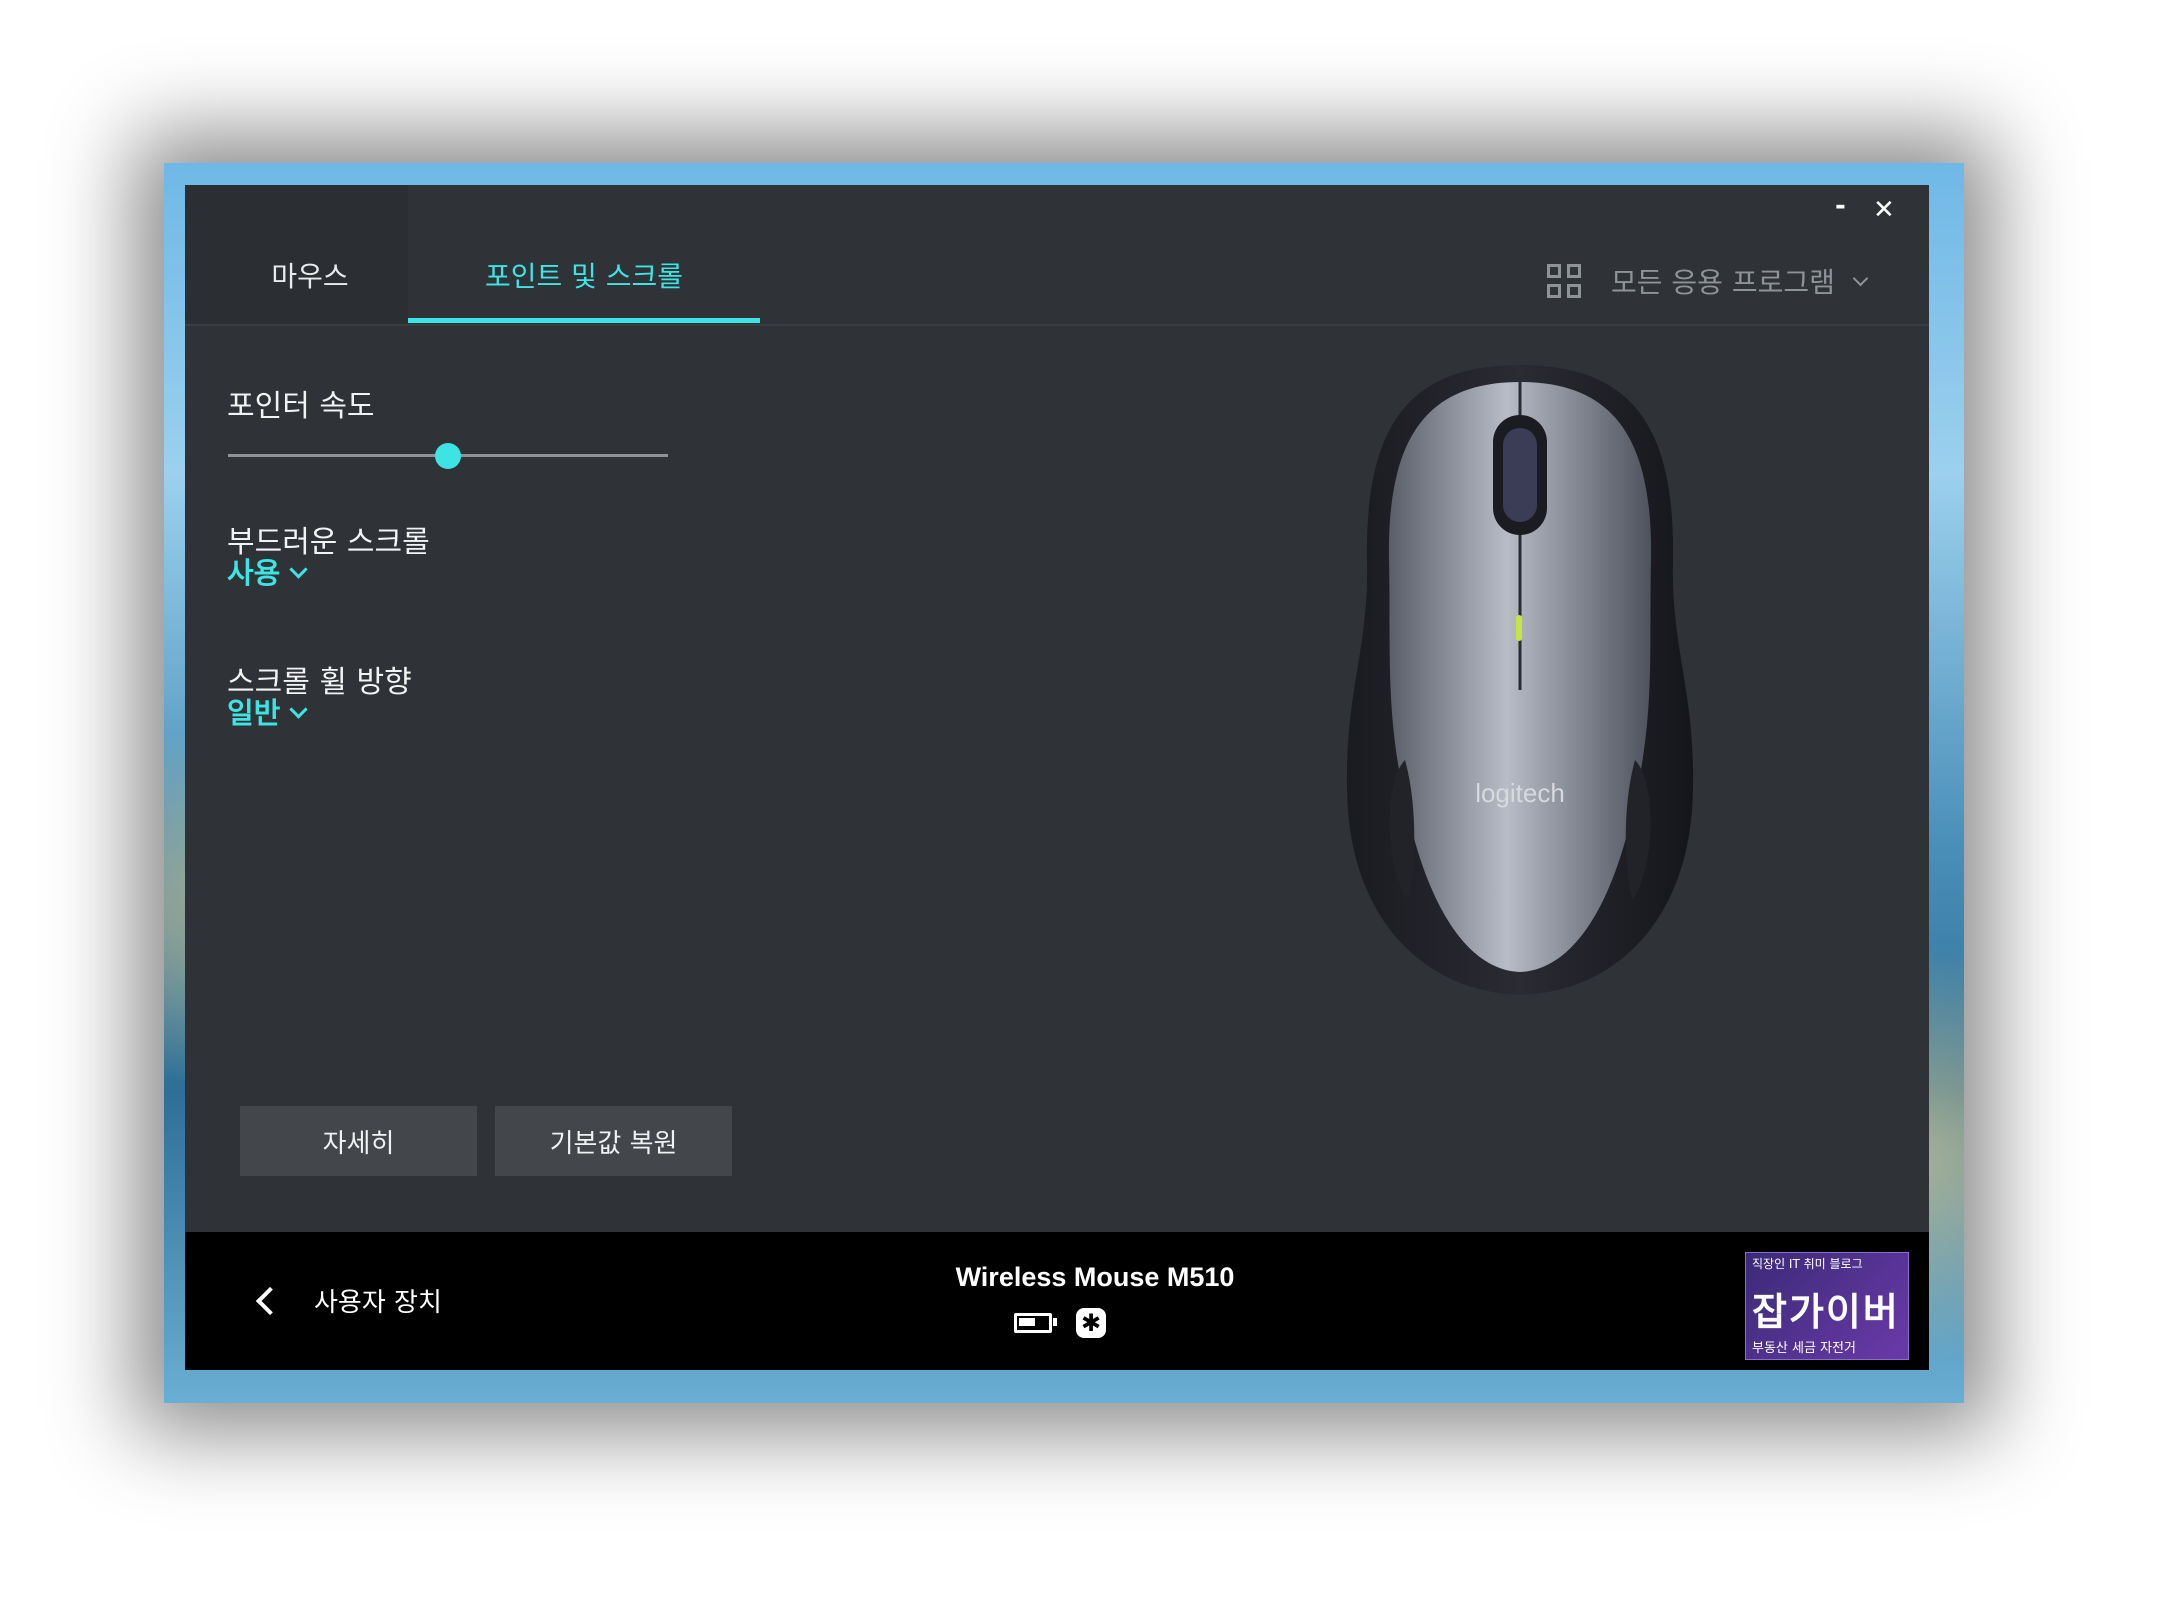  I want to click on tab-divider, so click(1057, 325).